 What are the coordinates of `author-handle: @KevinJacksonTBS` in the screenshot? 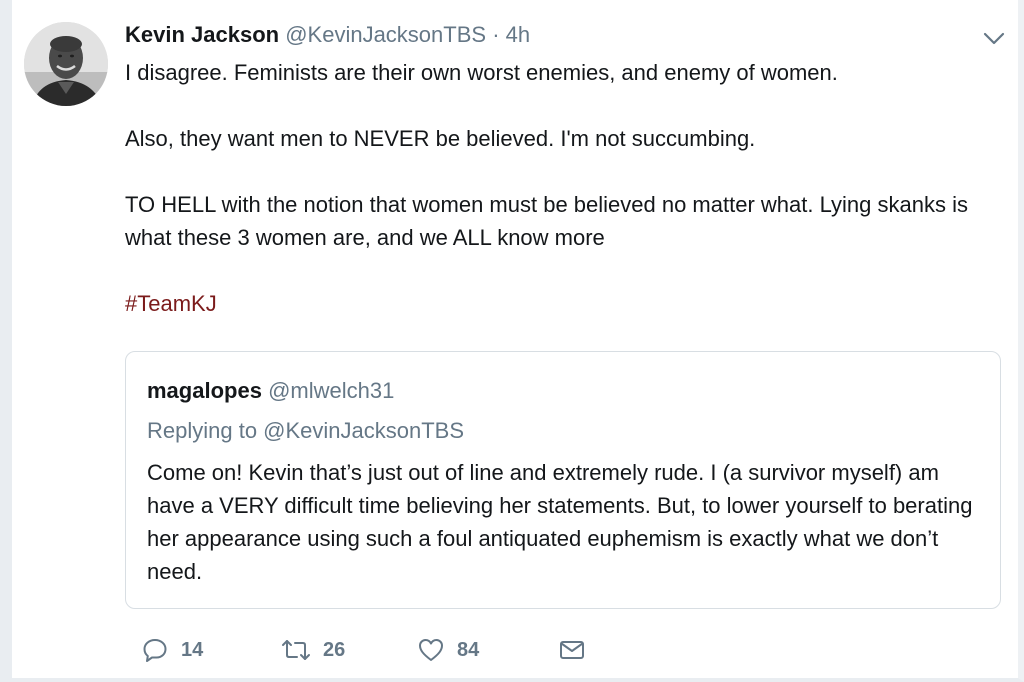 It's located at (385, 34).